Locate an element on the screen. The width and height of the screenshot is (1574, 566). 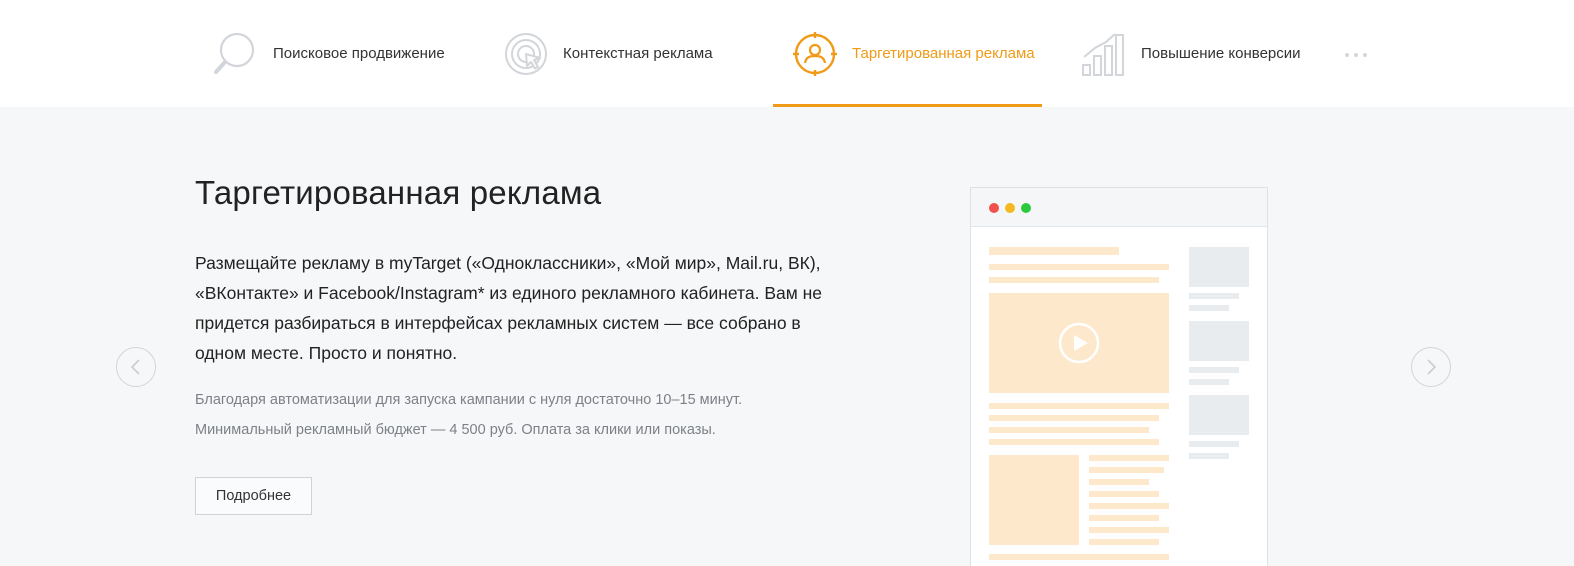
tab-label: Таргетированная реклама is located at coordinates (943, 53).